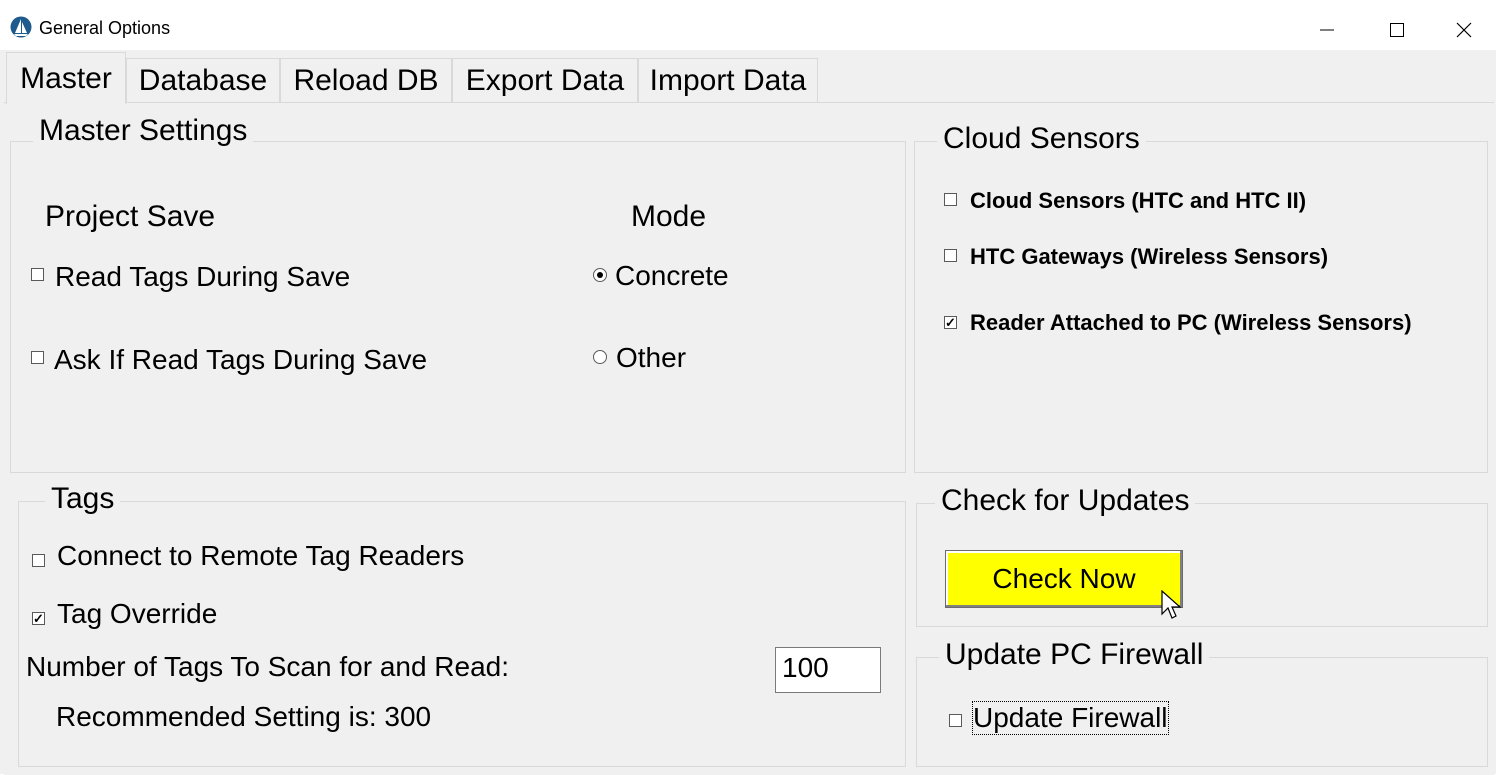 The width and height of the screenshot is (1496, 775). What do you see at coordinates (1202, 555) in the screenshot?
I see `check-updates-group: Check for Updates Check Now` at bounding box center [1202, 555].